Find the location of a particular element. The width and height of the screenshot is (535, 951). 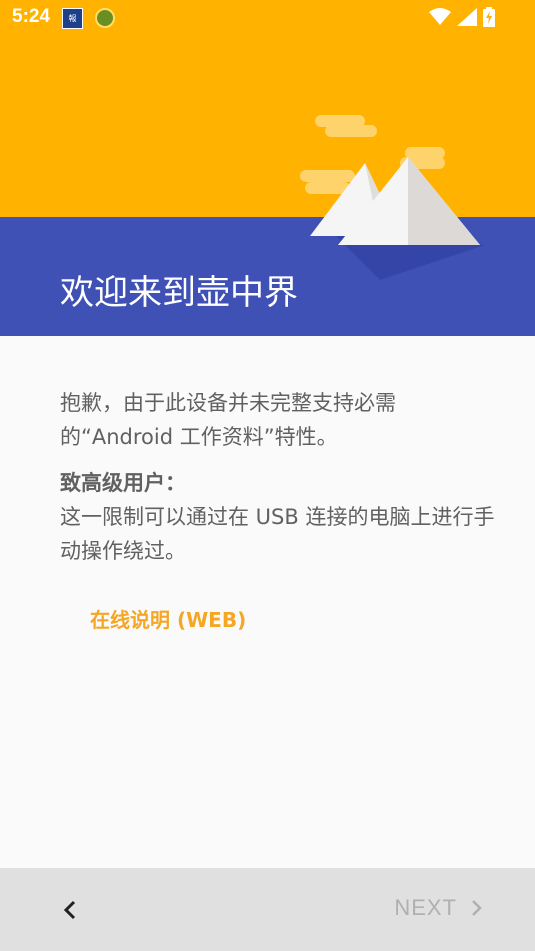

chevron-right-icon is located at coordinates (477, 908).